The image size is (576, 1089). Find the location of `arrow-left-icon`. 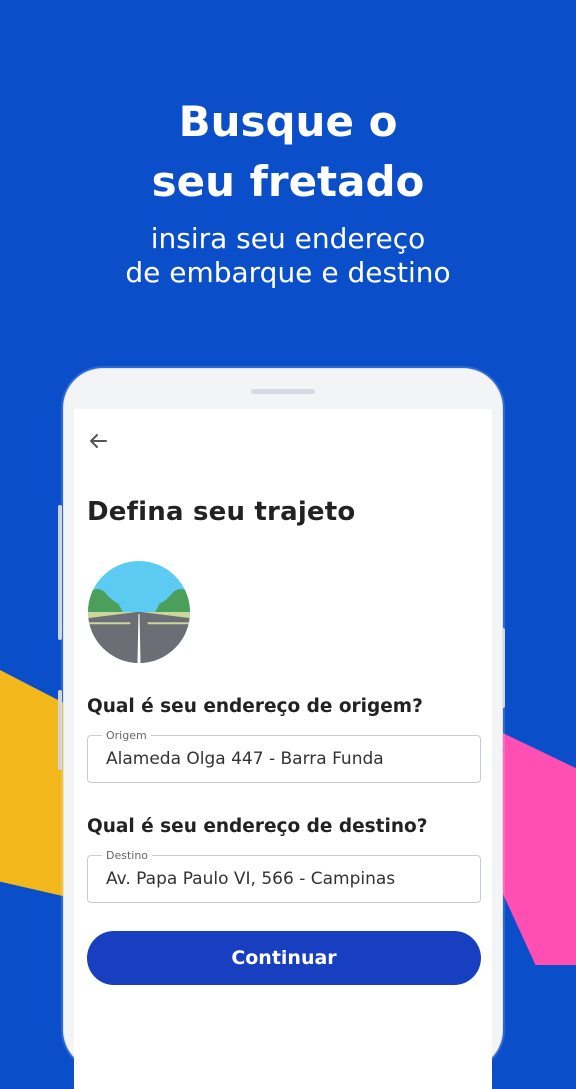

arrow-left-icon is located at coordinates (98, 441).